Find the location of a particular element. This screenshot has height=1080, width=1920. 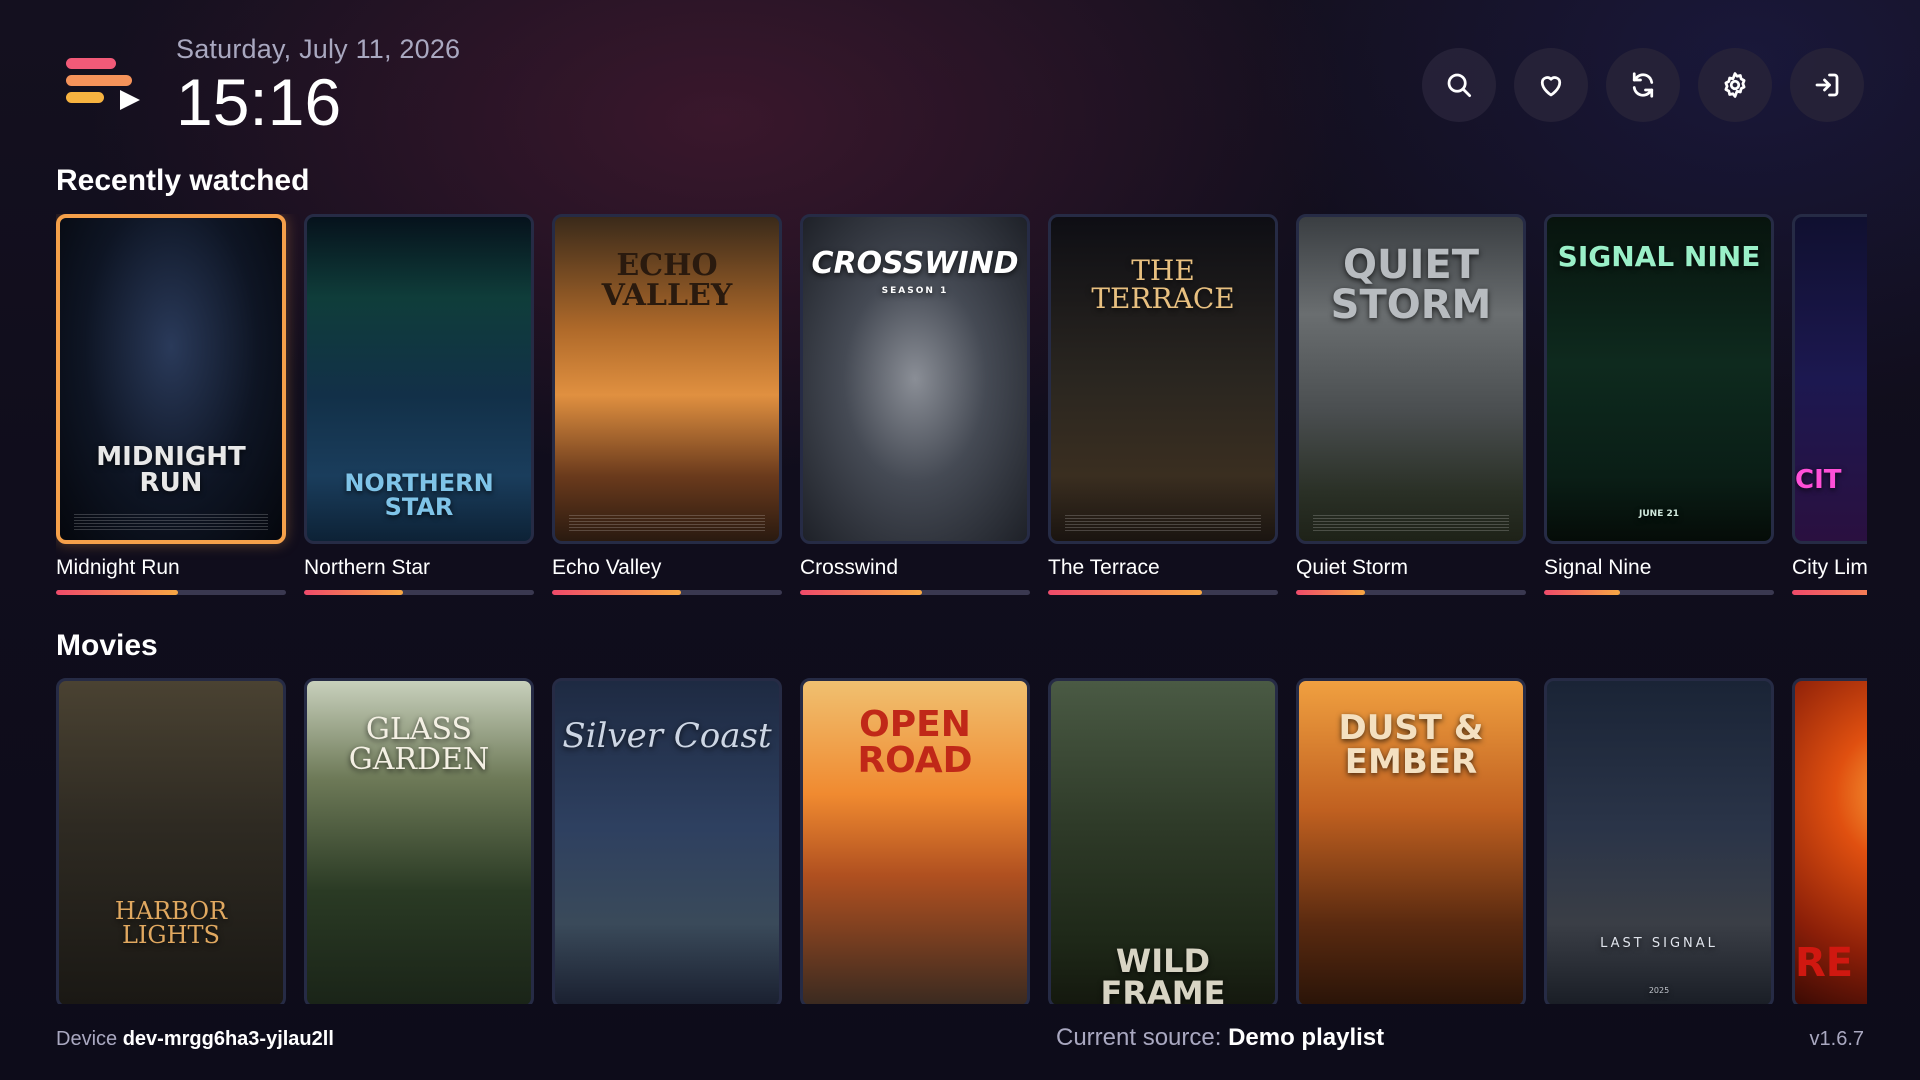

media-card-last-signal: LAST SIGNAL 2025 is located at coordinates (1659, 841).